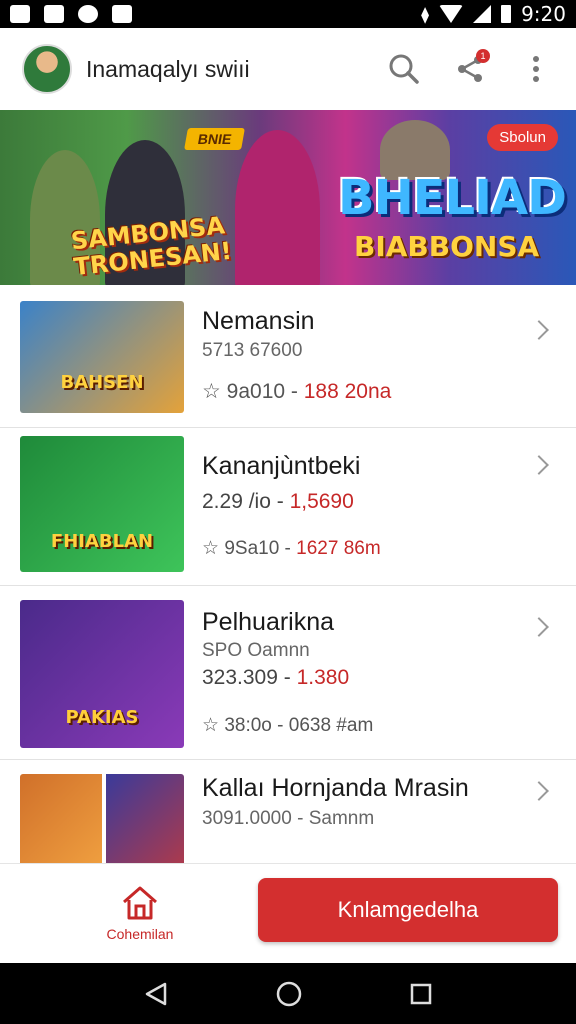  Describe the element at coordinates (122, 14) in the screenshot. I see `notification-icon` at that location.